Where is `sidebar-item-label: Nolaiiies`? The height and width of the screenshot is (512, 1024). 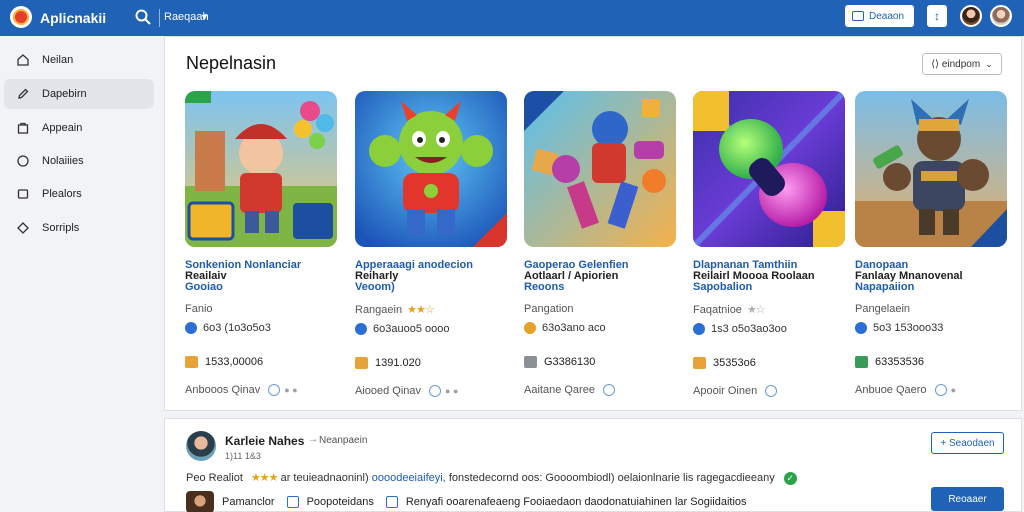 sidebar-item-label: Nolaiiies is located at coordinates (63, 161).